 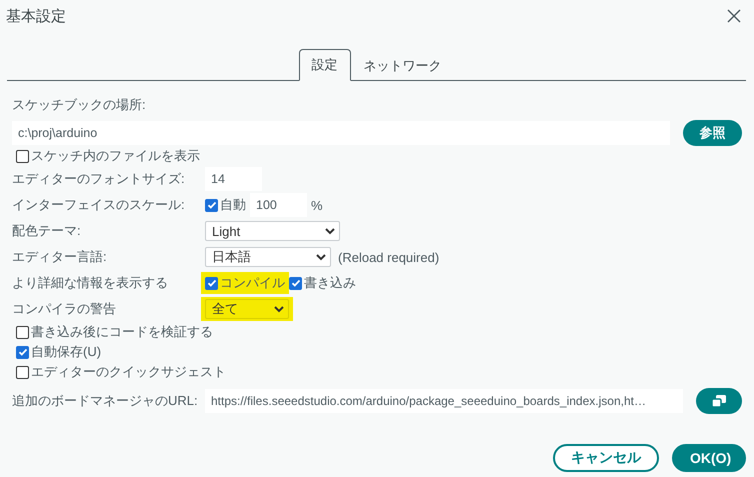 I want to click on field-label: エディターのフォントサイズ:, so click(x=98, y=179).